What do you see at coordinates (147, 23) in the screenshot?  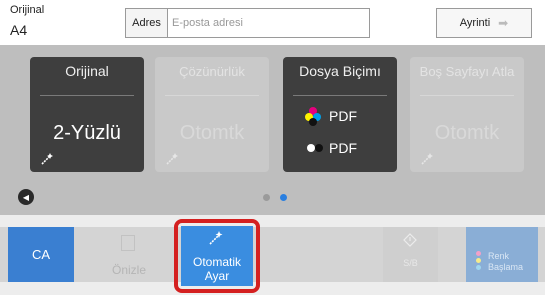 I see `address-button: Adres` at bounding box center [147, 23].